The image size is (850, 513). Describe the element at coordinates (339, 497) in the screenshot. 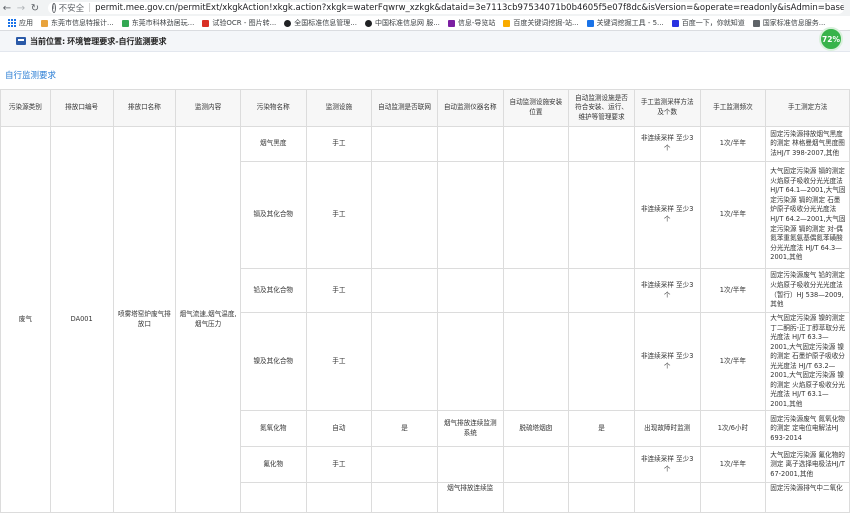

I see `facility-cell` at that location.